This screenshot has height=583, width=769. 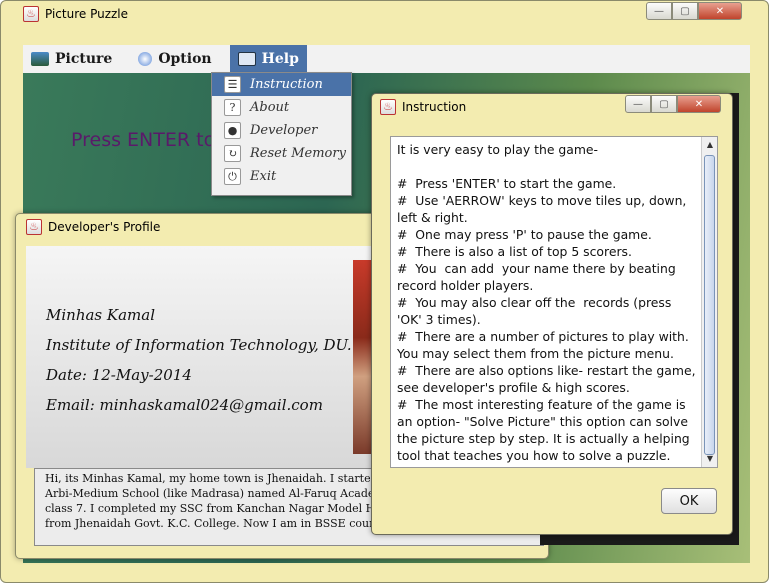 What do you see at coordinates (286, 84) in the screenshot?
I see `menu-item-label: Instruction` at bounding box center [286, 84].